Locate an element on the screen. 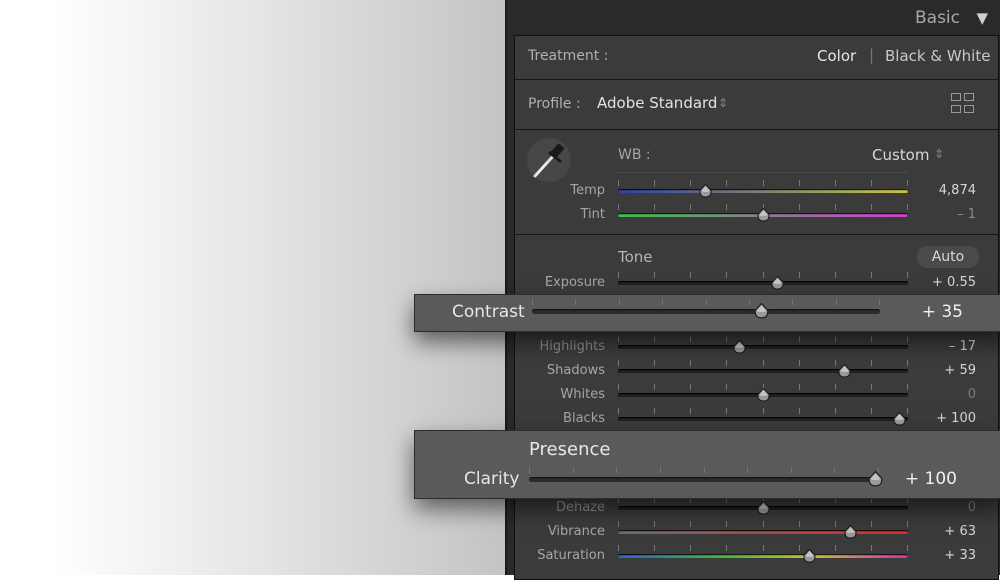  highlights-slider-track is located at coordinates (763, 347).